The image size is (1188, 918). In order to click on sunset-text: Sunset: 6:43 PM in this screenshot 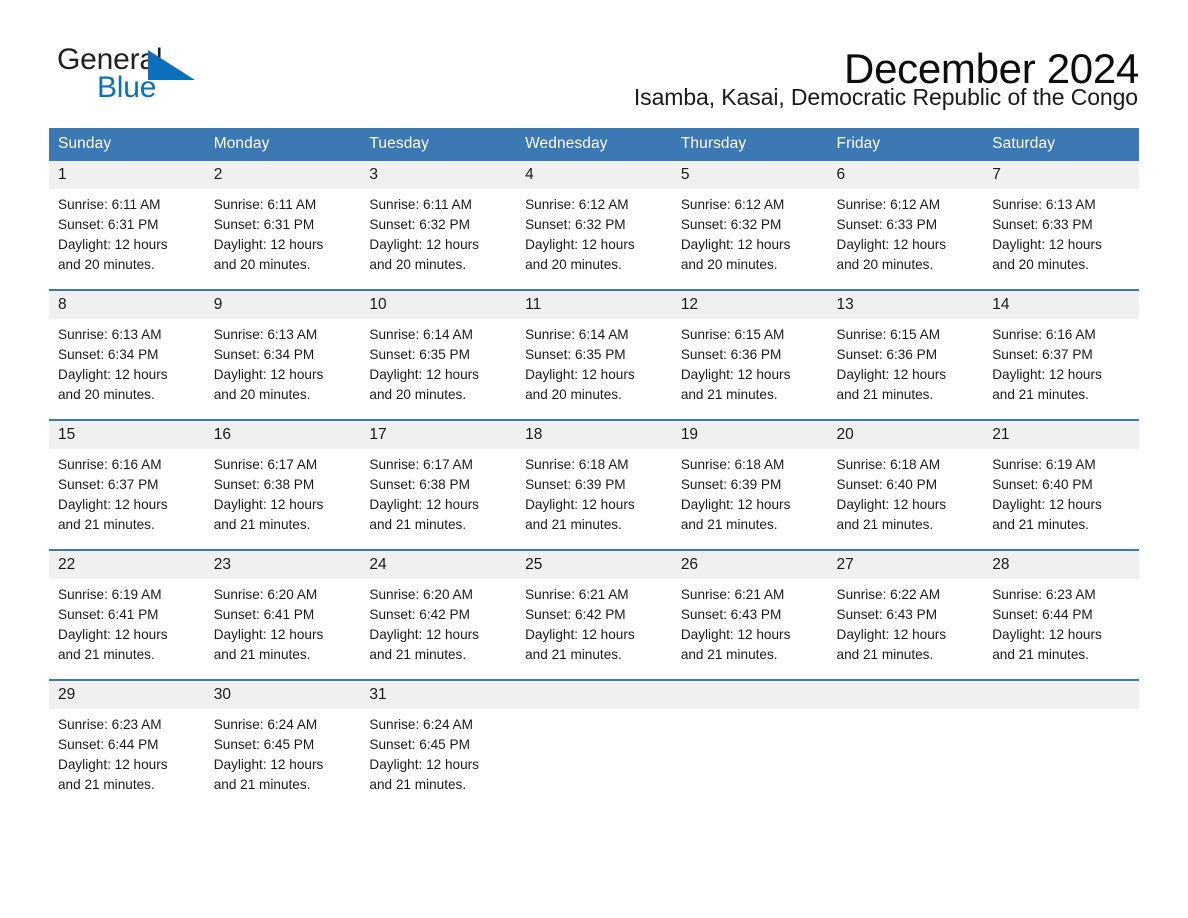, I will do `click(887, 614)`.